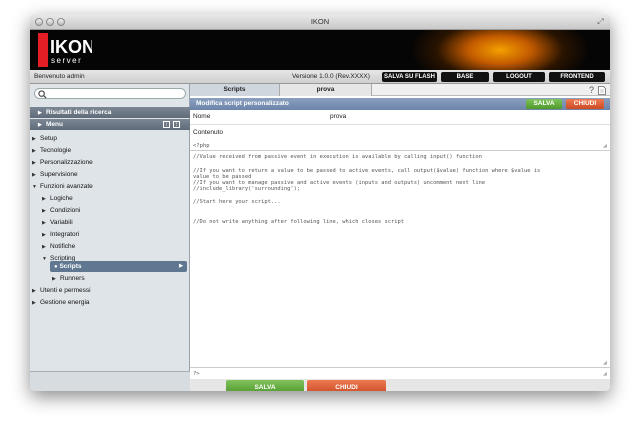 The width and height of the screenshot is (640, 431). What do you see at coordinates (346, 385) in the screenshot?
I see `close-button: CHIUDI` at bounding box center [346, 385].